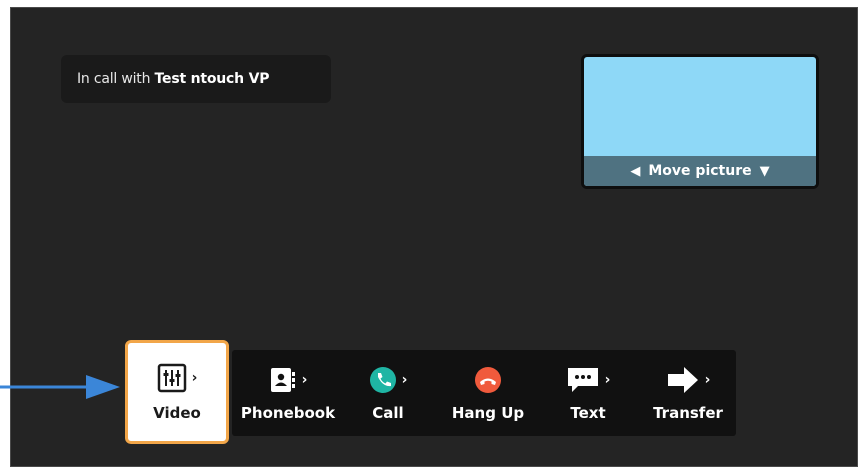 This screenshot has height=470, width=865. I want to click on move-picture-label: Move picture, so click(700, 171).